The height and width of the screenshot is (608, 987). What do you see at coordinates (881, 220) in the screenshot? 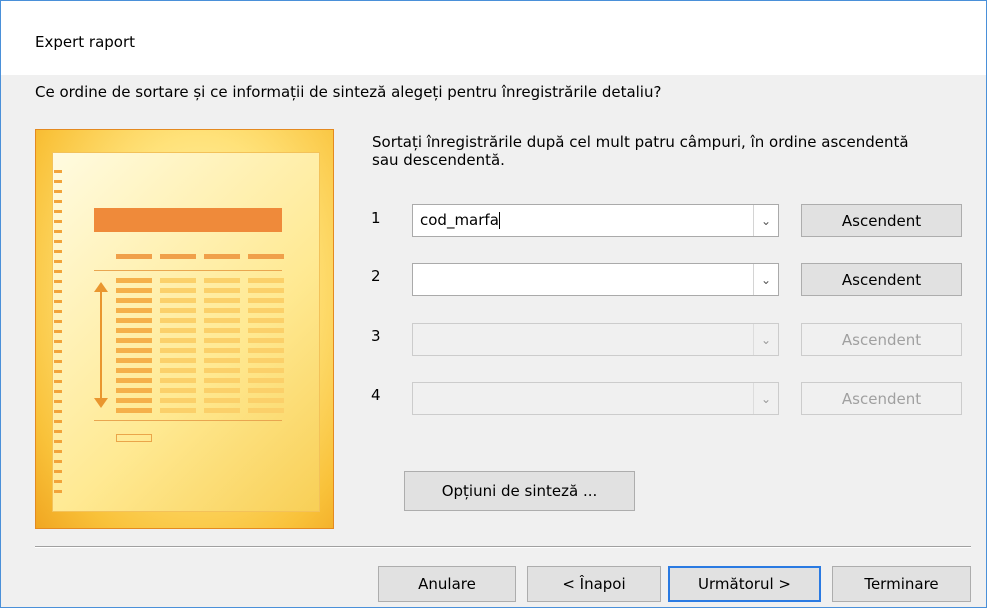
I see `sort-order-1-button: Ascendent` at bounding box center [881, 220].